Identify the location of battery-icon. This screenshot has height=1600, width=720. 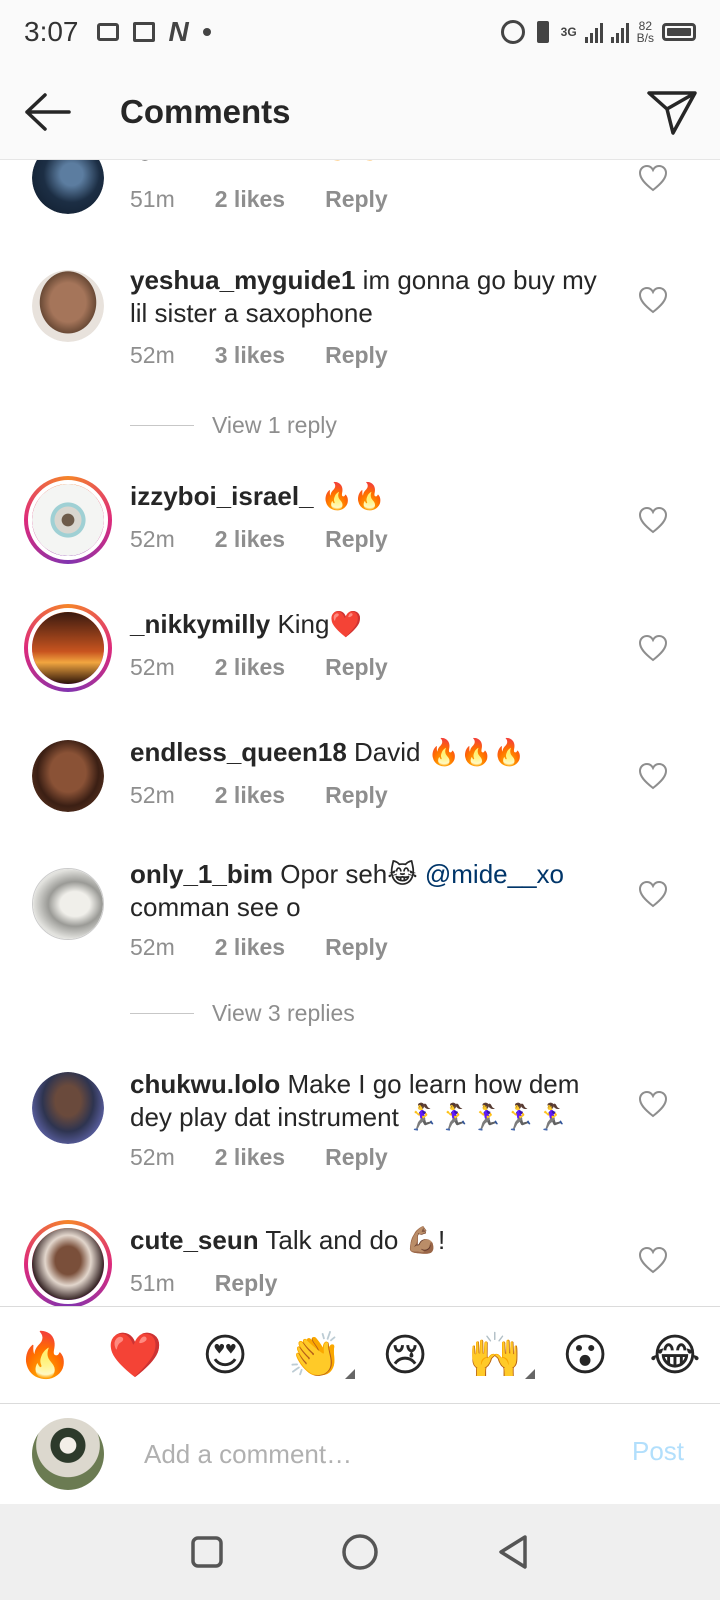
(679, 32).